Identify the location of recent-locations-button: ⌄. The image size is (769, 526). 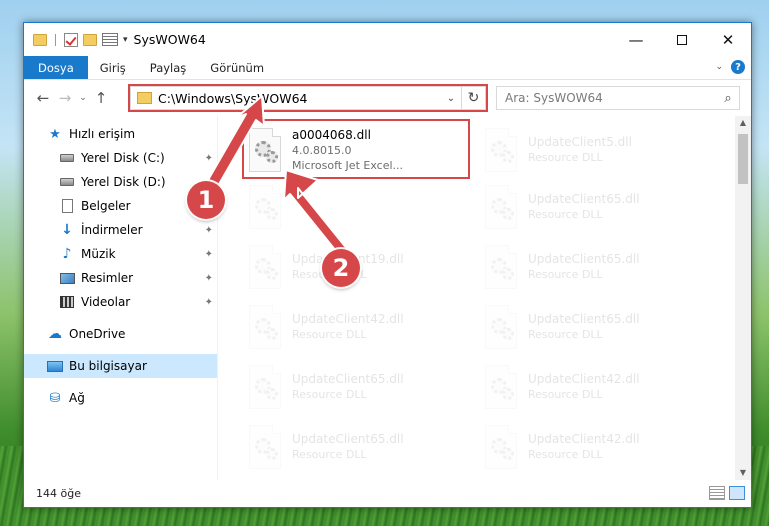
(83, 98).